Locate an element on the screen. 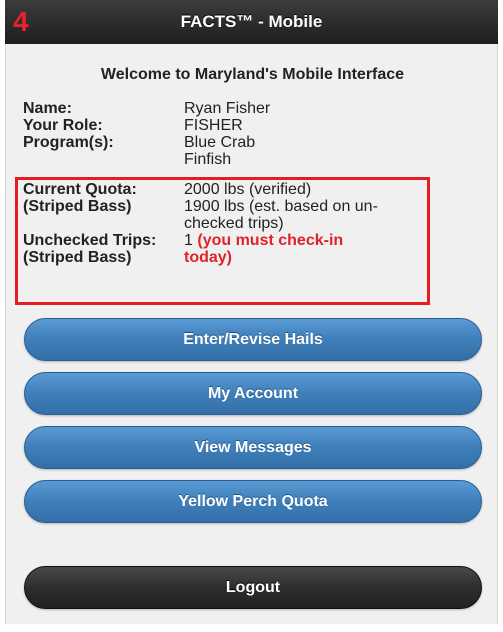  step-number-badge: 4 is located at coordinates (21, 21).